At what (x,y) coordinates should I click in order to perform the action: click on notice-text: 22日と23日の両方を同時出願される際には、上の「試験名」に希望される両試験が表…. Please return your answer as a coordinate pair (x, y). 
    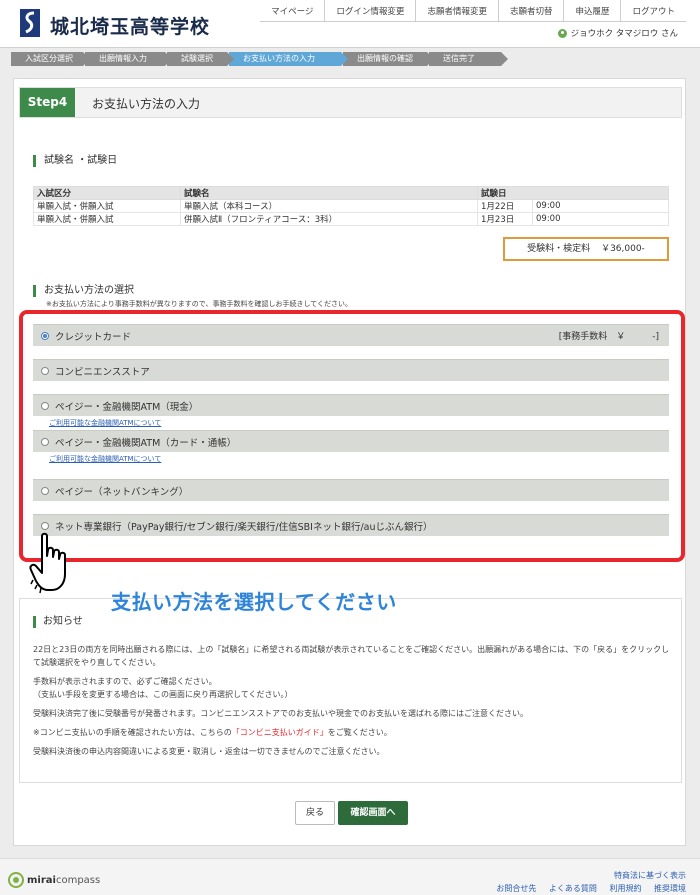
    Looking at the image, I should click on (351, 656).